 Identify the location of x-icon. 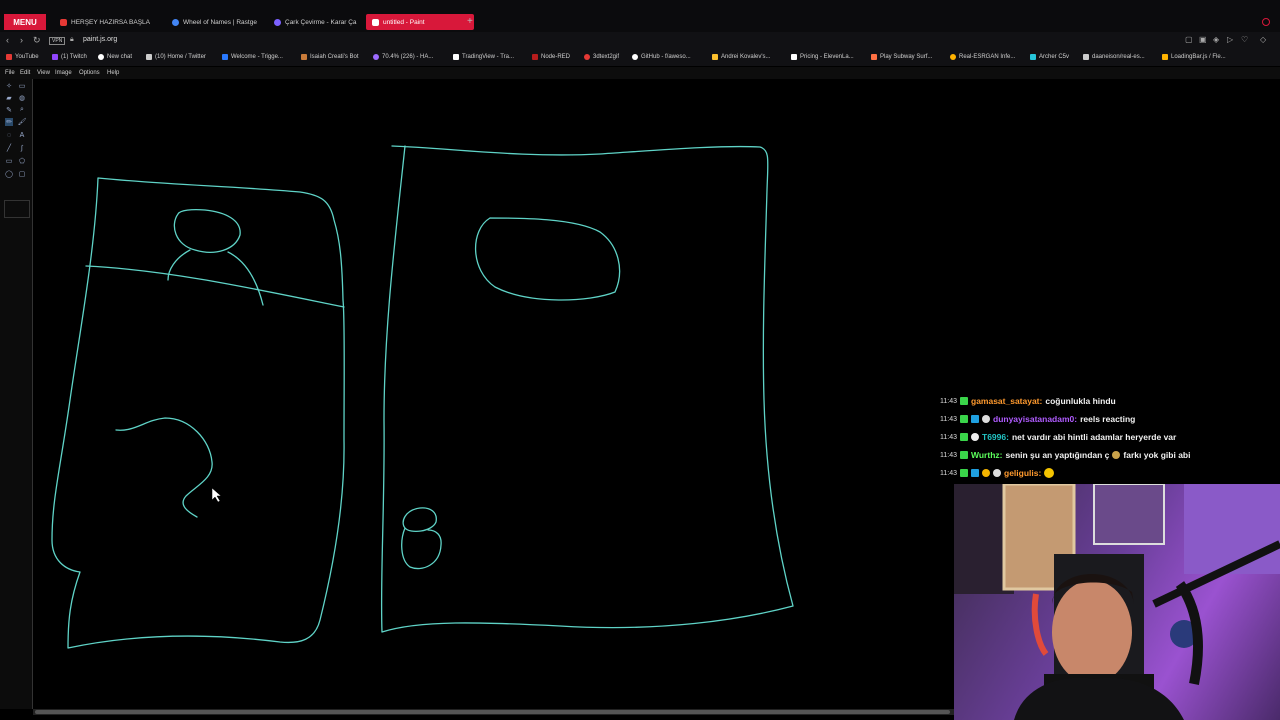
(149, 57).